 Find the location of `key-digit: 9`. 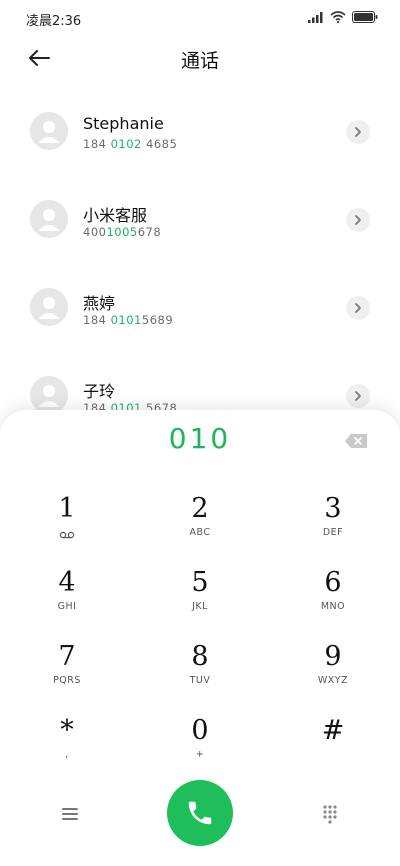

key-digit: 9 is located at coordinates (333, 656).